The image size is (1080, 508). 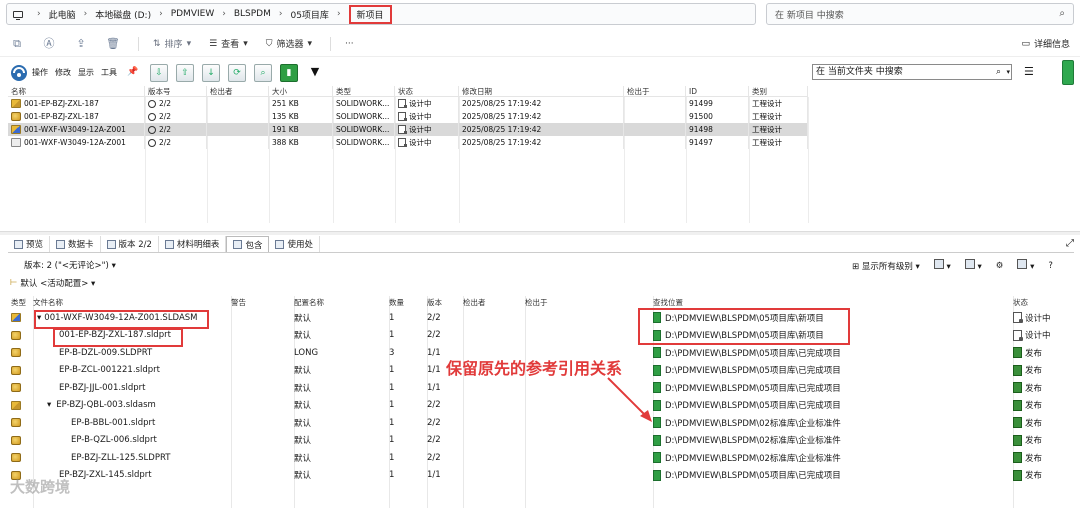 What do you see at coordinates (262, 302) in the screenshot?
I see `col-warning: 警告` at bounding box center [262, 302].